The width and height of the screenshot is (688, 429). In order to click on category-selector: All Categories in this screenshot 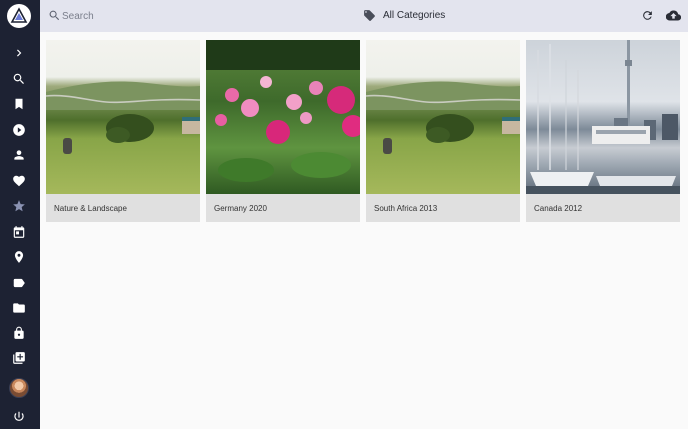, I will do `click(414, 15)`.